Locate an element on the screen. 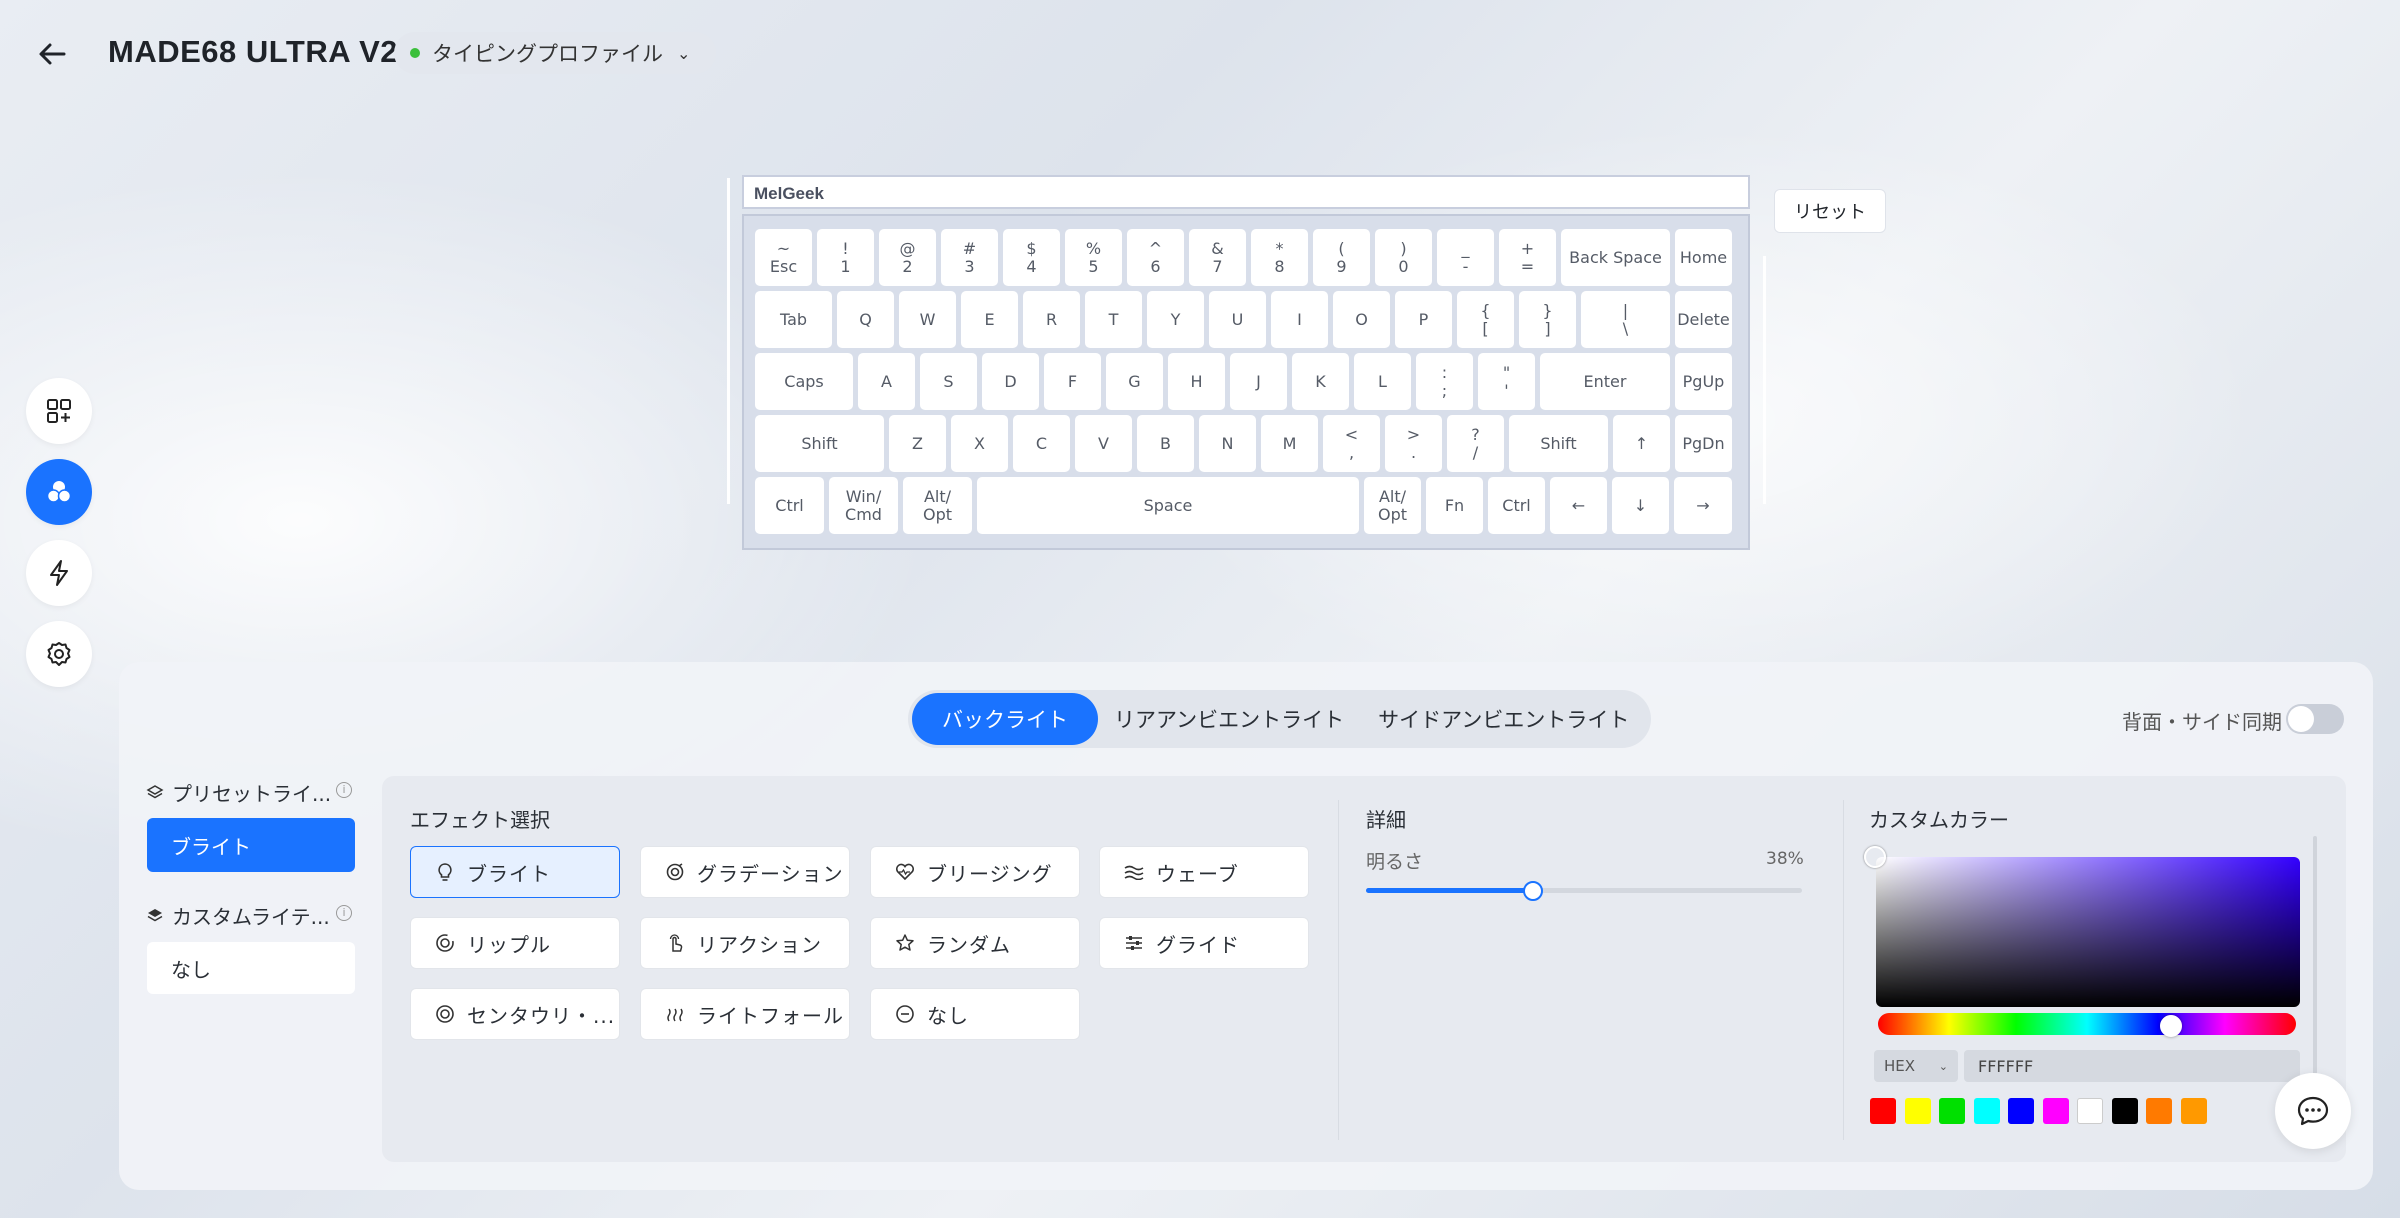  key-backslash: | \ is located at coordinates (1625, 319).